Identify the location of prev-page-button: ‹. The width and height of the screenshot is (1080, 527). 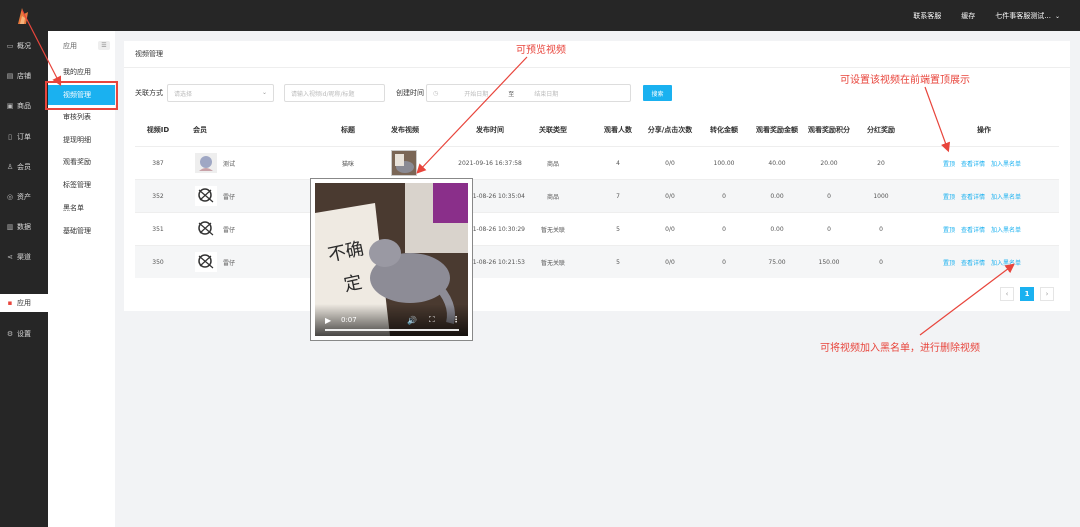
(1007, 294).